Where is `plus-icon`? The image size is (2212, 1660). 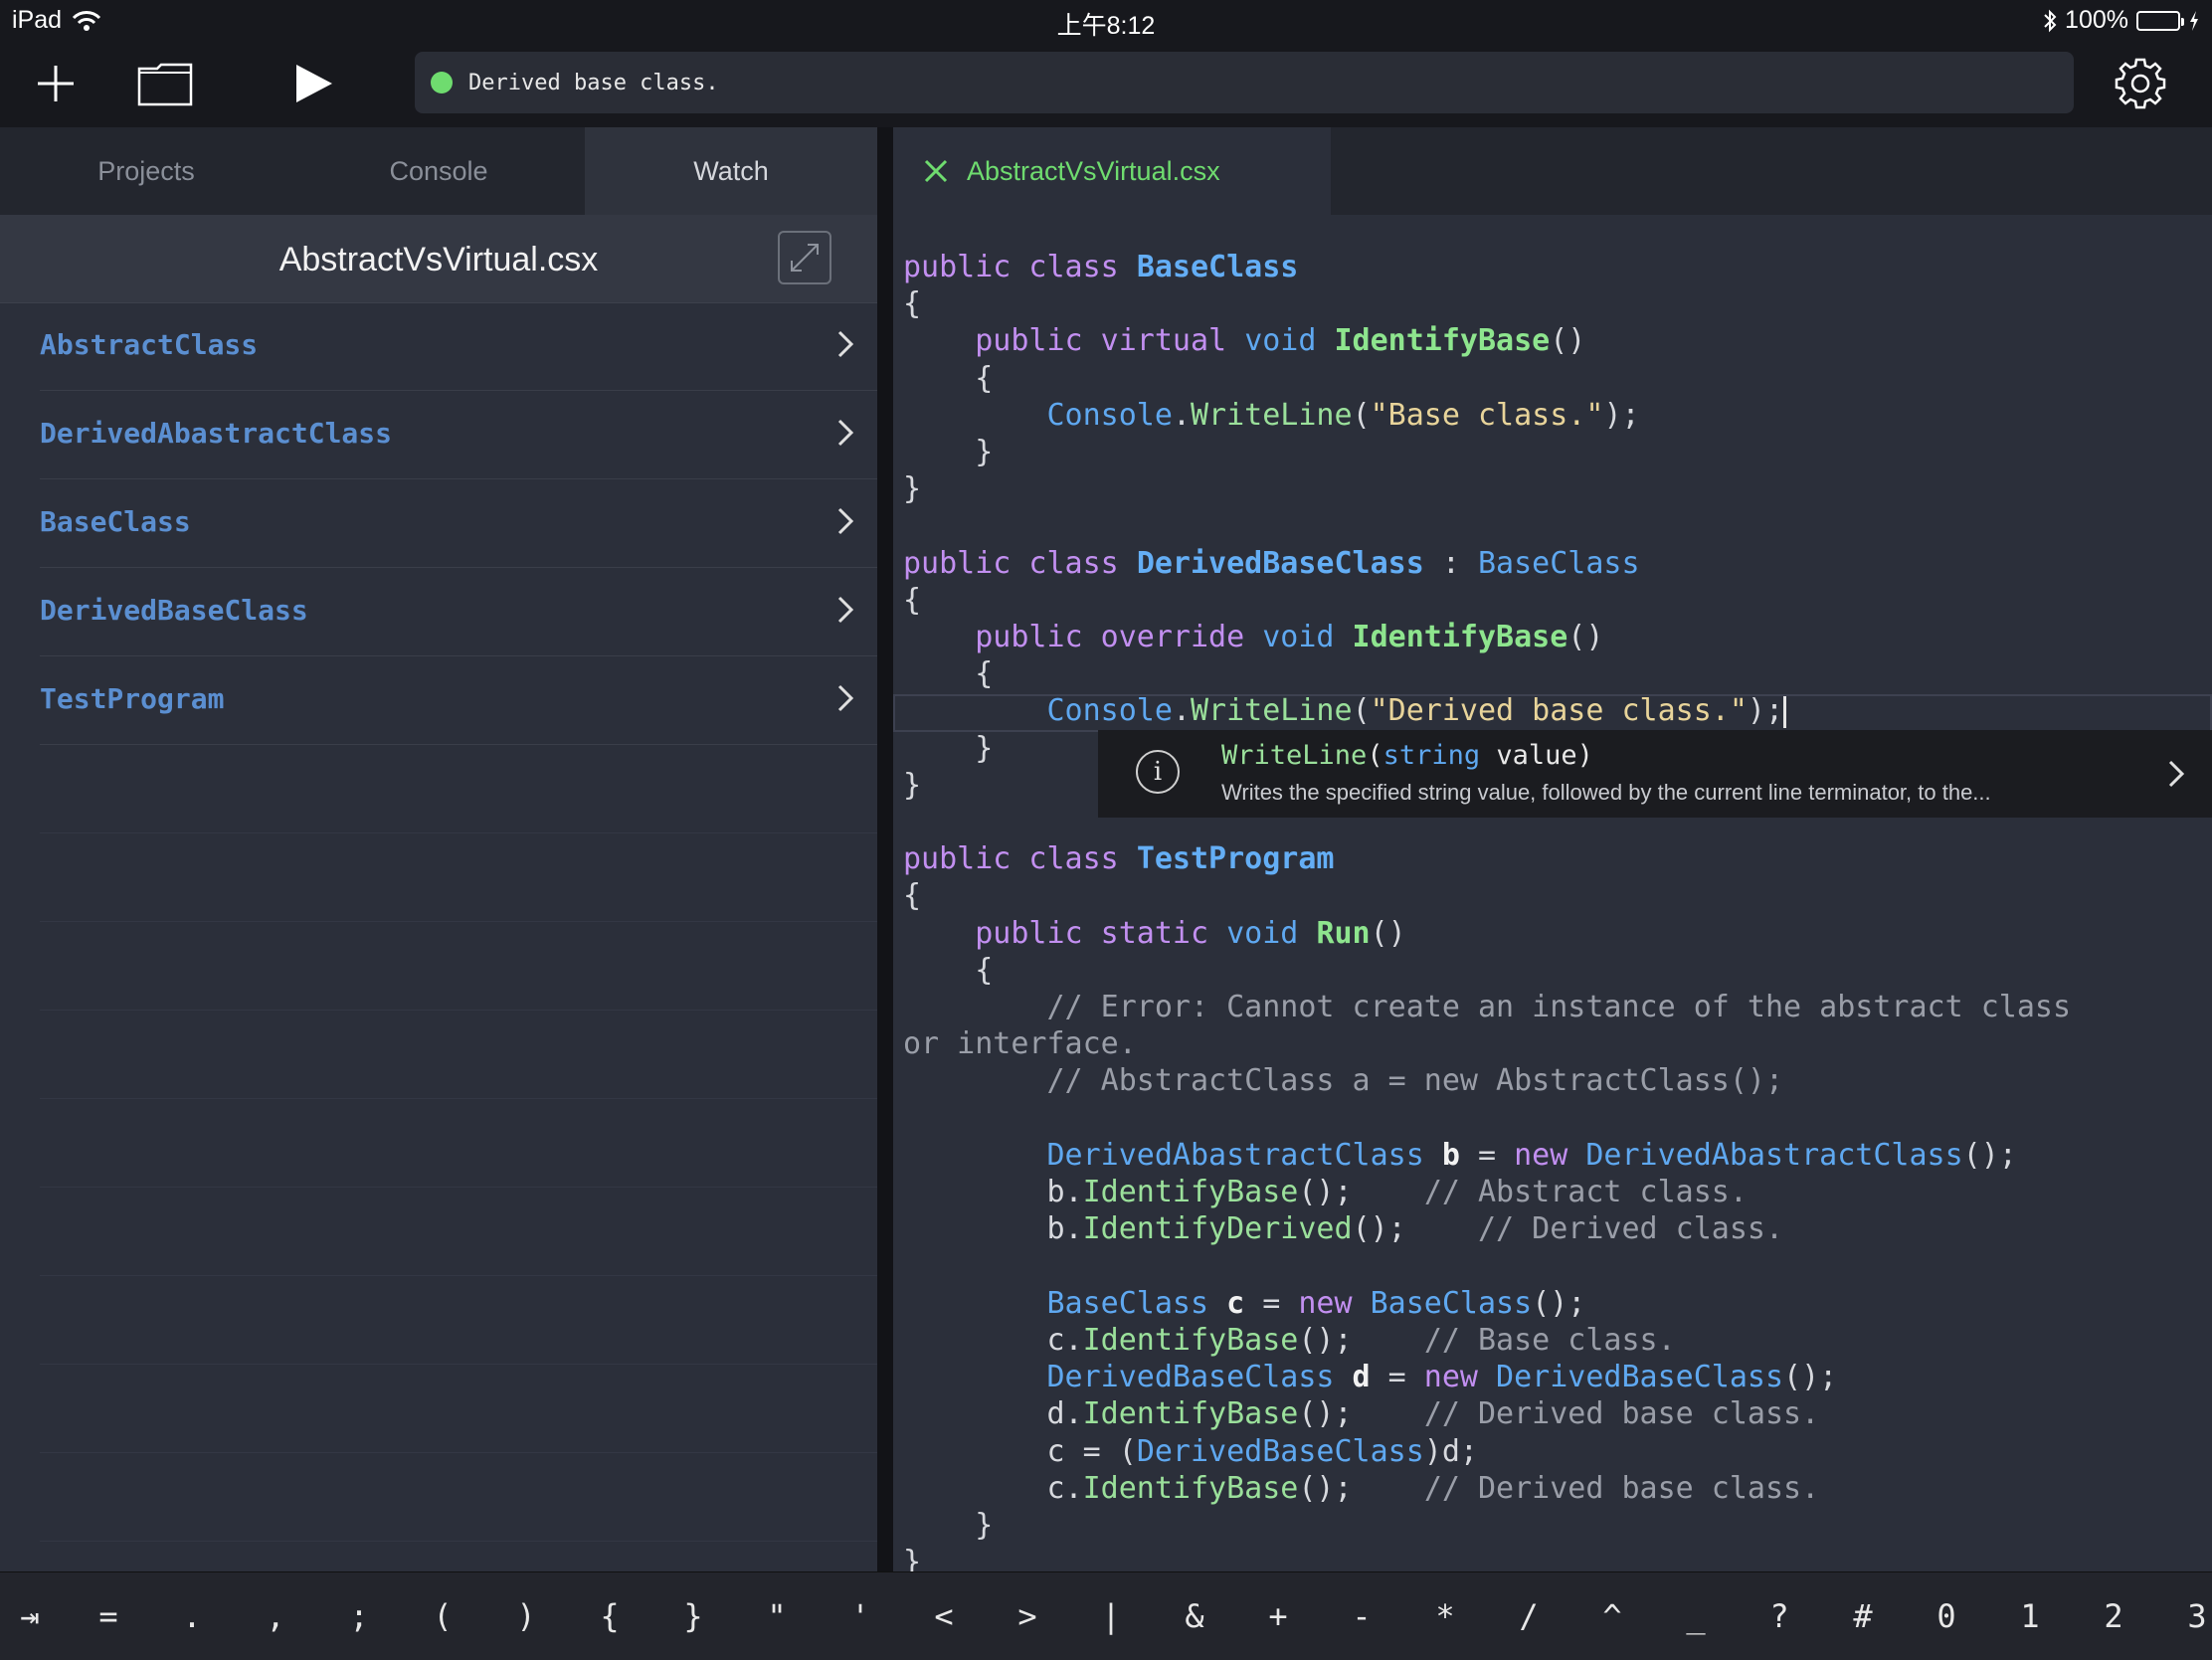 plus-icon is located at coordinates (56, 83).